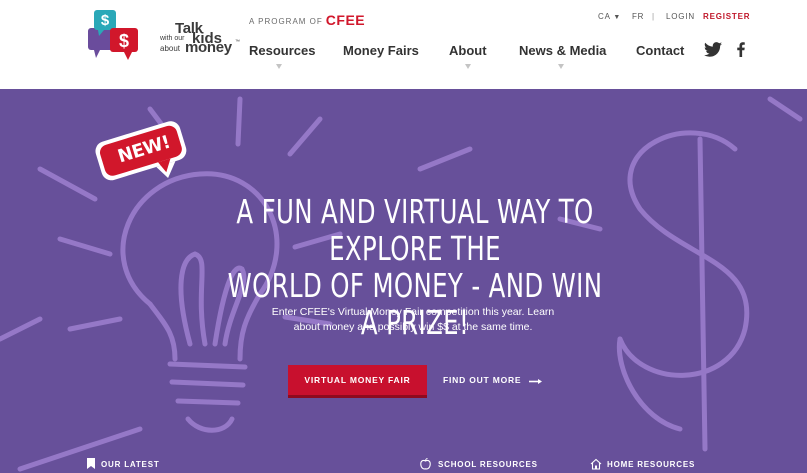 This screenshot has width=807, height=473. Describe the element at coordinates (562, 50) in the screenshot. I see `nav-news-media: News & Media` at that location.